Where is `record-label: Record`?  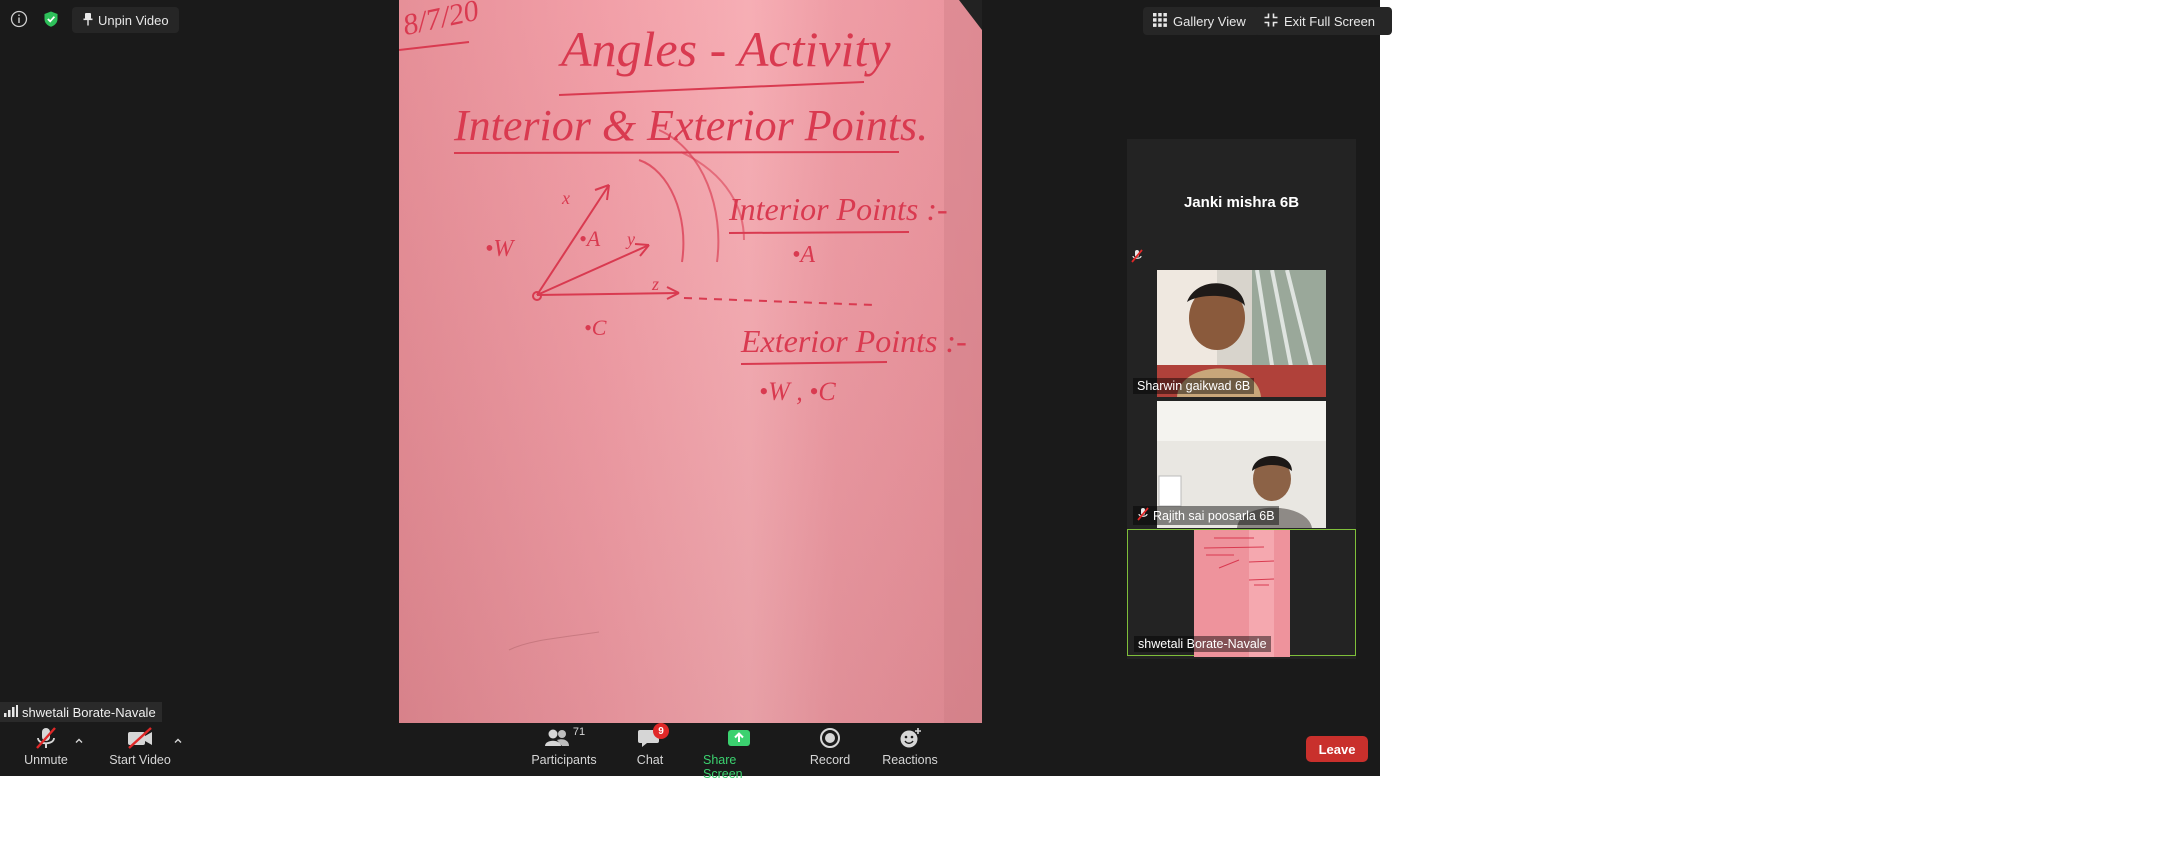 record-label: Record is located at coordinates (830, 760).